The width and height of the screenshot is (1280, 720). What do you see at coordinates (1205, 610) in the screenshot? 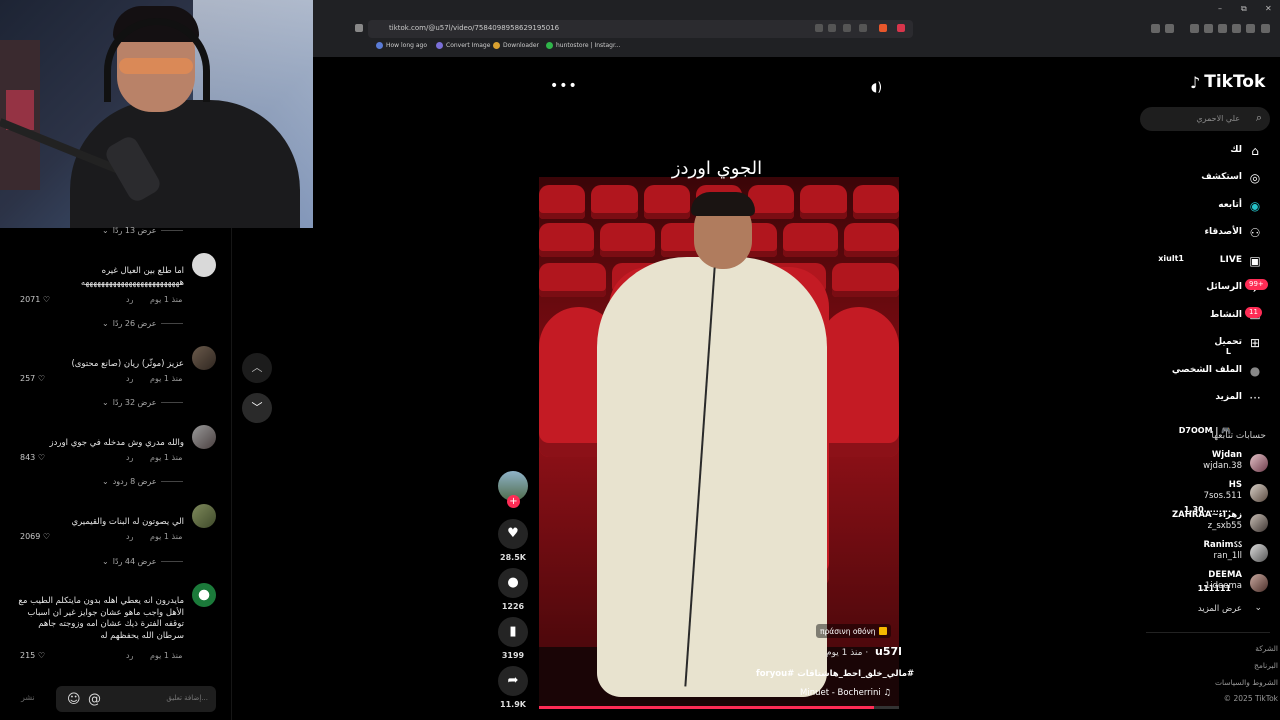
I see `see-more-accounts-button: عرض المزيد ⌄` at bounding box center [1205, 610].